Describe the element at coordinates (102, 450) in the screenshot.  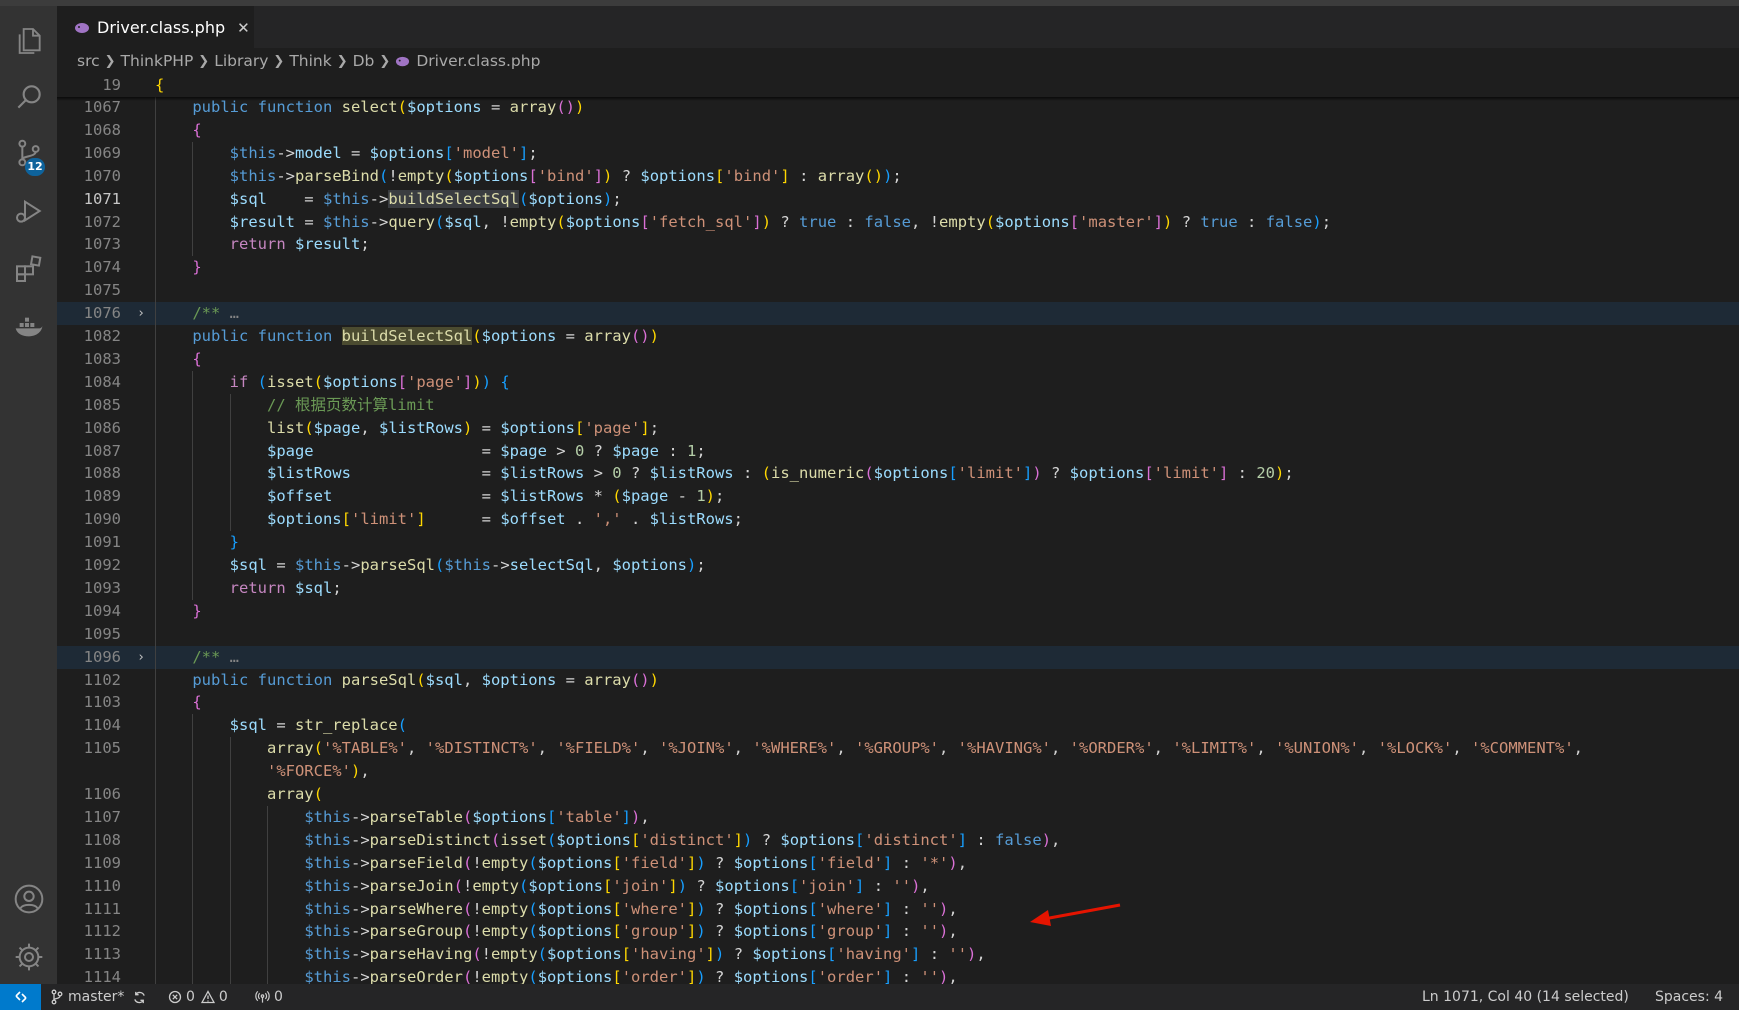
I see `line-number: 1087` at that location.